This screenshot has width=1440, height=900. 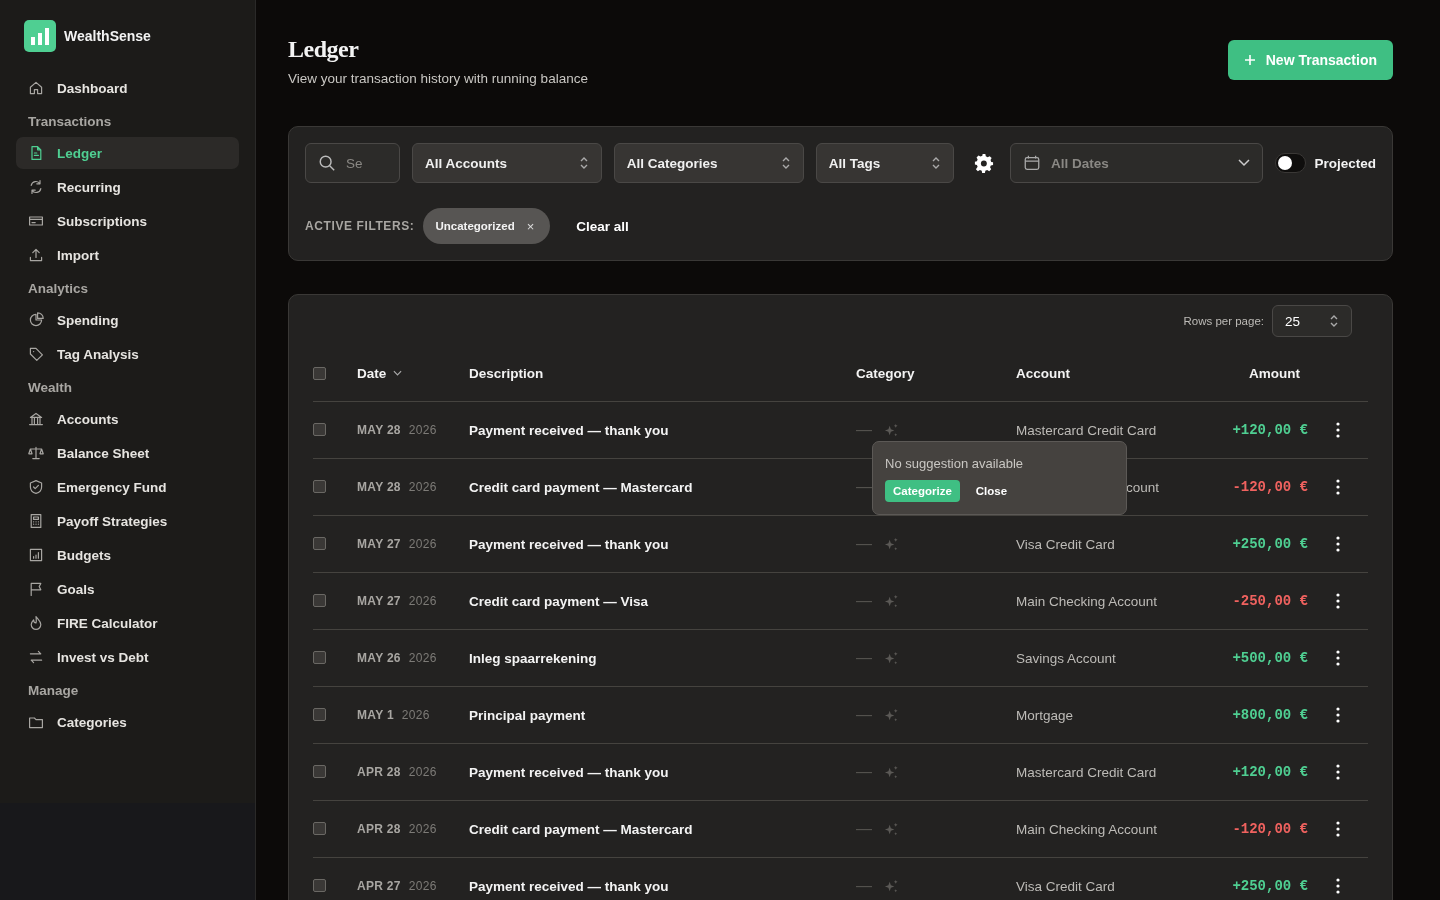 I want to click on amount-cell-text: +500,00 €, so click(x=1269, y=658).